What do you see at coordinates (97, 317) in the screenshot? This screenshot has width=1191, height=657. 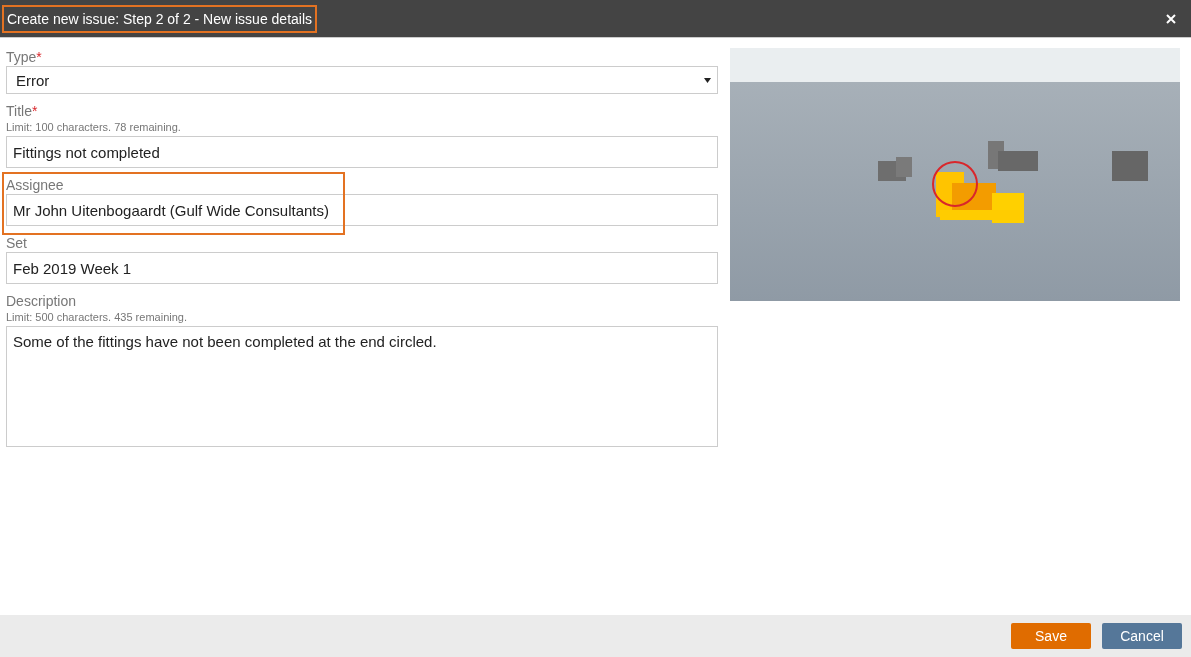 I see `character-limit-hint: Limit: 500 characters. 435 remaining.` at bounding box center [97, 317].